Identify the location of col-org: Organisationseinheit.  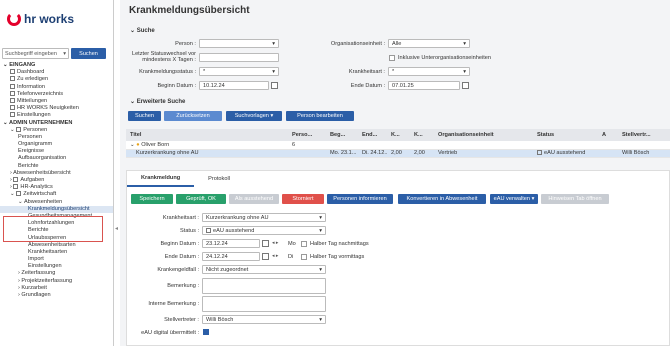
(483, 135).